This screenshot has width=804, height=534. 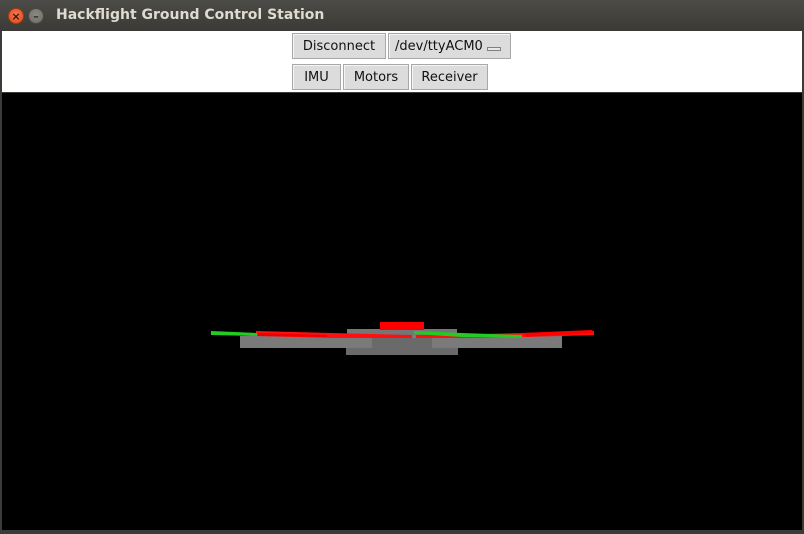 I want to click on minimize-icon: –, so click(x=36, y=16).